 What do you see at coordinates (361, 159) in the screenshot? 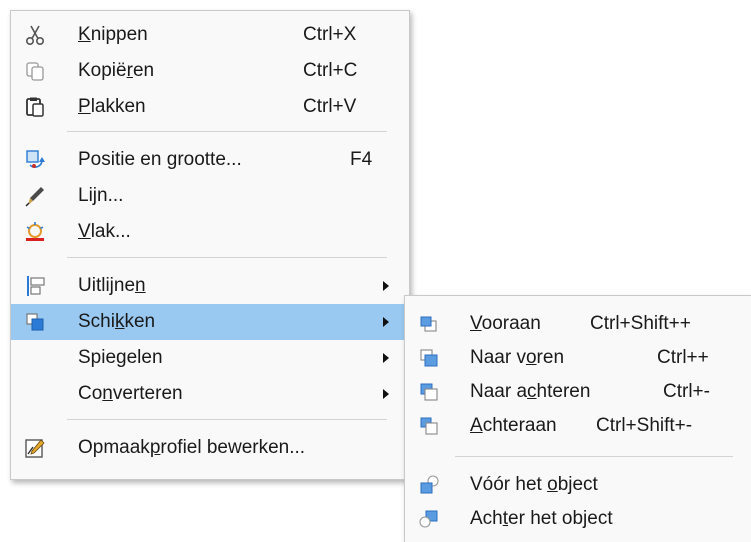
I see `shortcut-text: F4` at bounding box center [361, 159].